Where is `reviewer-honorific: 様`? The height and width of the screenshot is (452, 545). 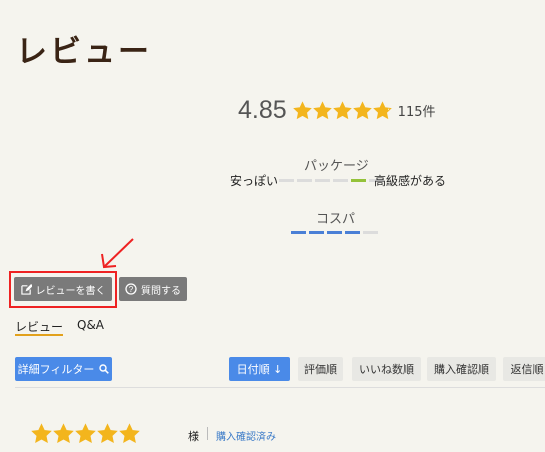
reviewer-honorific: 様 is located at coordinates (193, 436).